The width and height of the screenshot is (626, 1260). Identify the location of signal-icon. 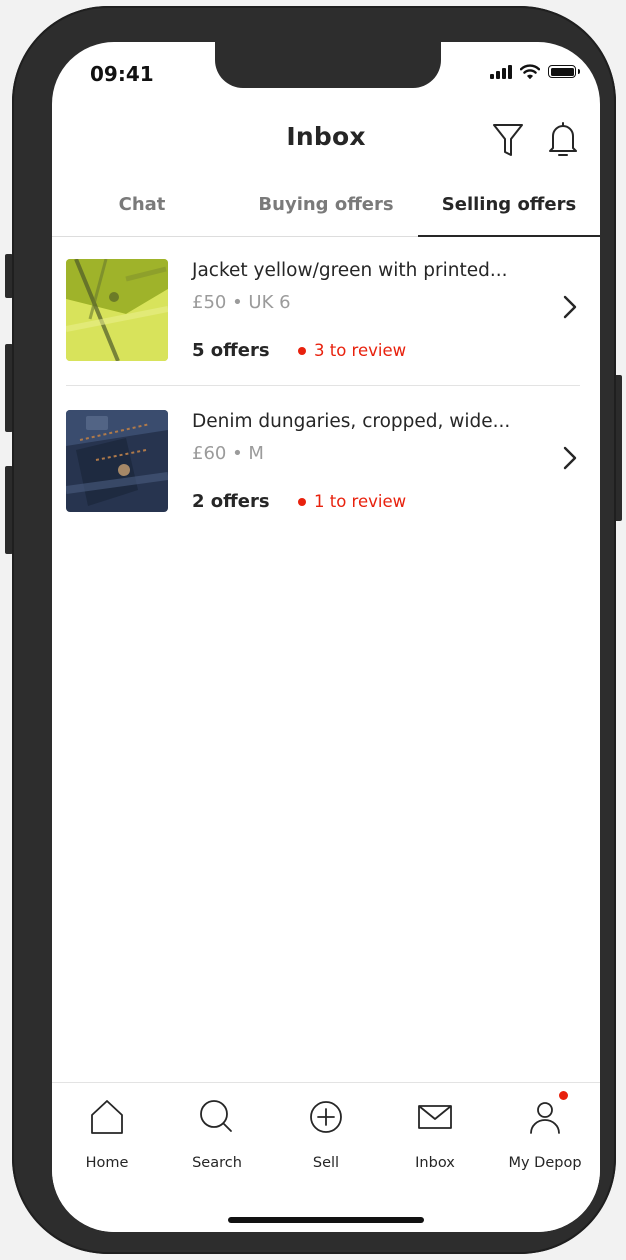
(501, 71).